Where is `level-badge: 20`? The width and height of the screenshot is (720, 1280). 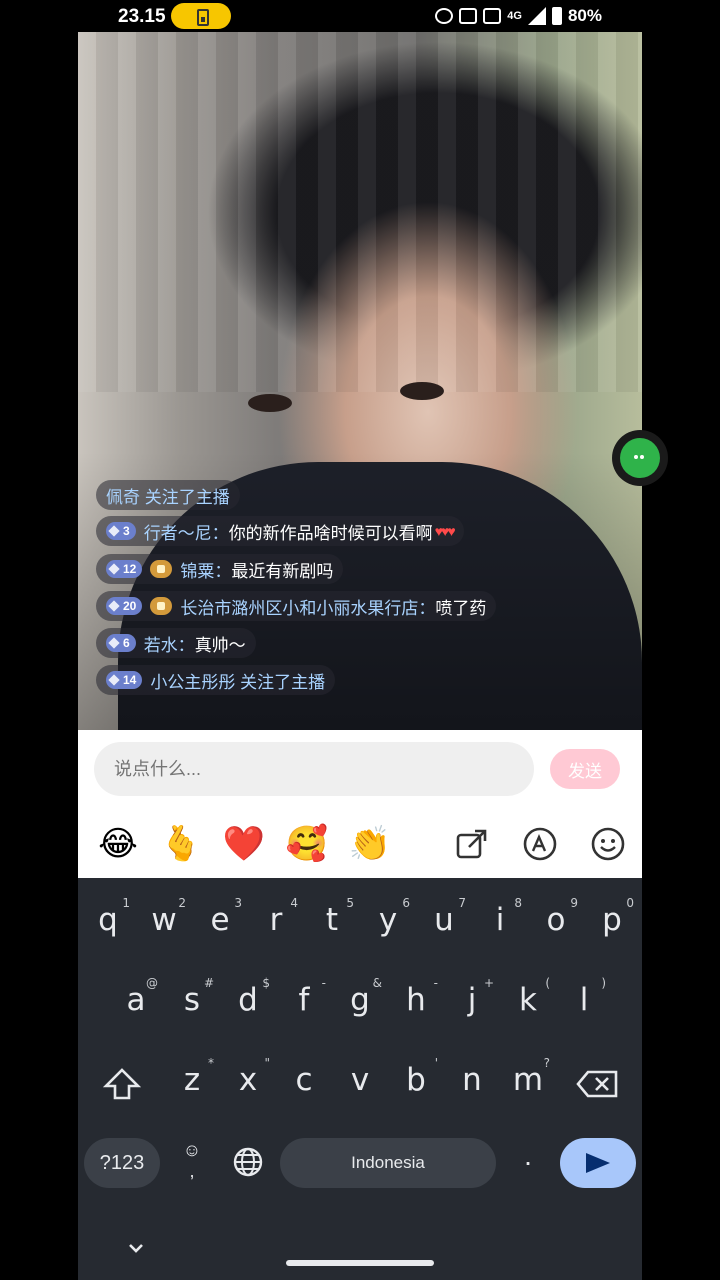 level-badge: 20 is located at coordinates (124, 606).